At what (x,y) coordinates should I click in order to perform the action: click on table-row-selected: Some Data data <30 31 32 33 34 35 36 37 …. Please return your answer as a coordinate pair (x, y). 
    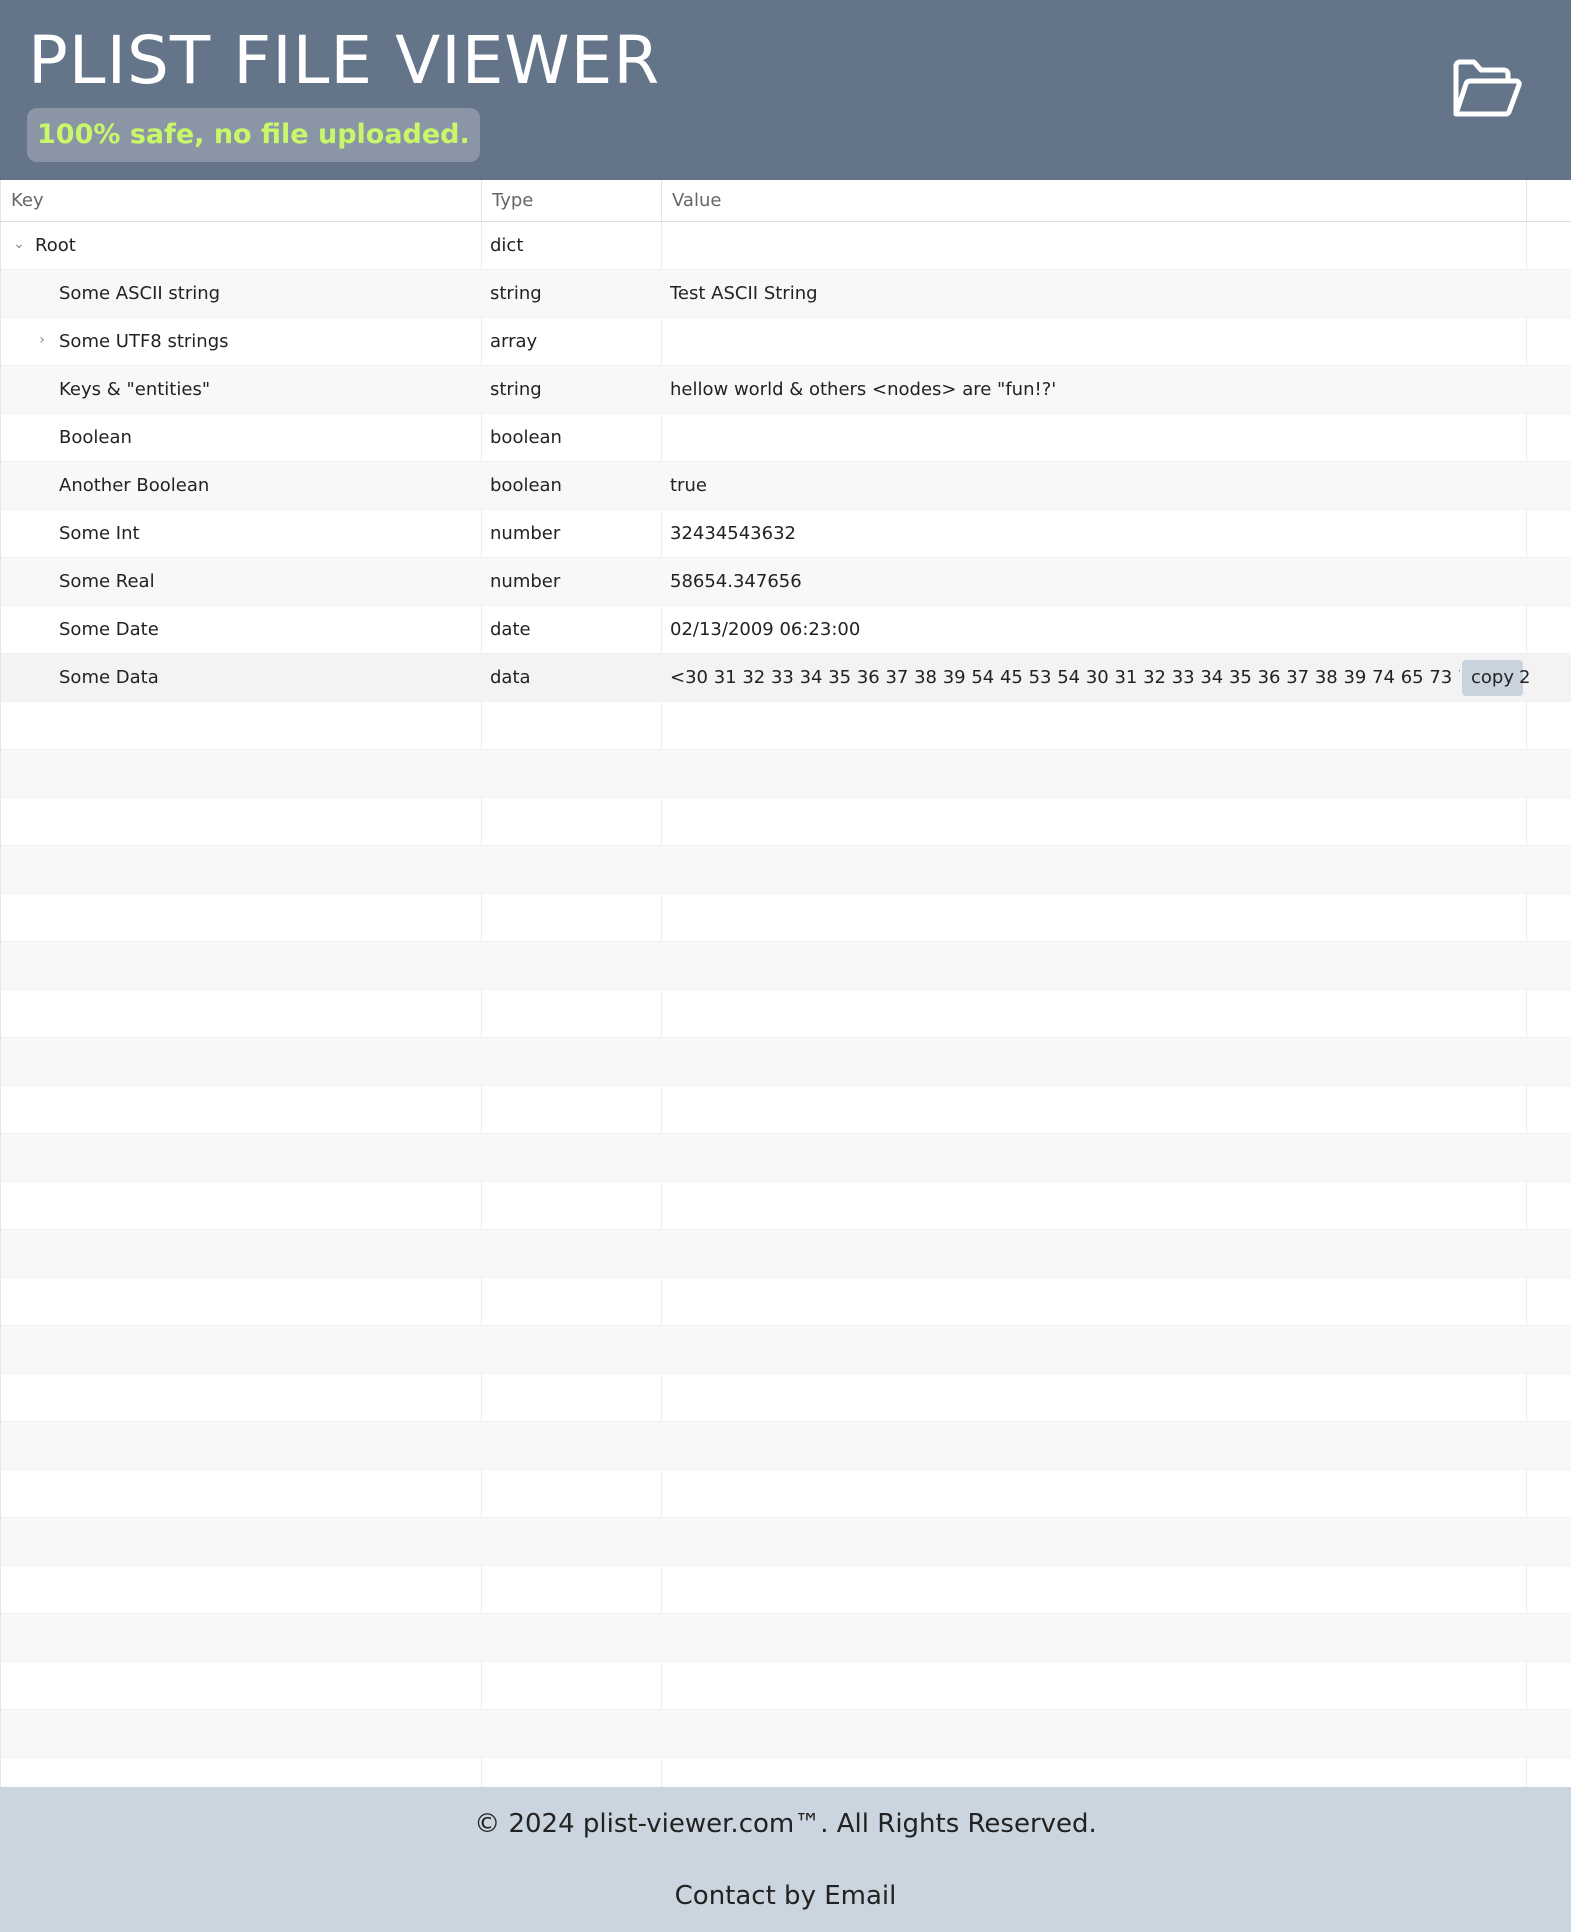
    Looking at the image, I should click on (786, 678).